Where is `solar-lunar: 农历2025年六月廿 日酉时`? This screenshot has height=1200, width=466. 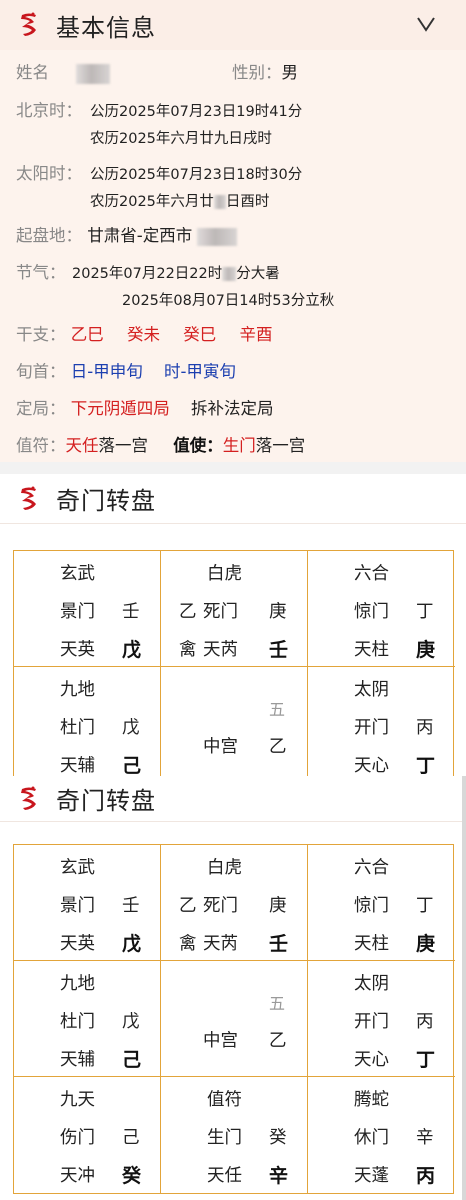
solar-lunar: 农历2025年六月廿 日酉时 is located at coordinates (180, 202).